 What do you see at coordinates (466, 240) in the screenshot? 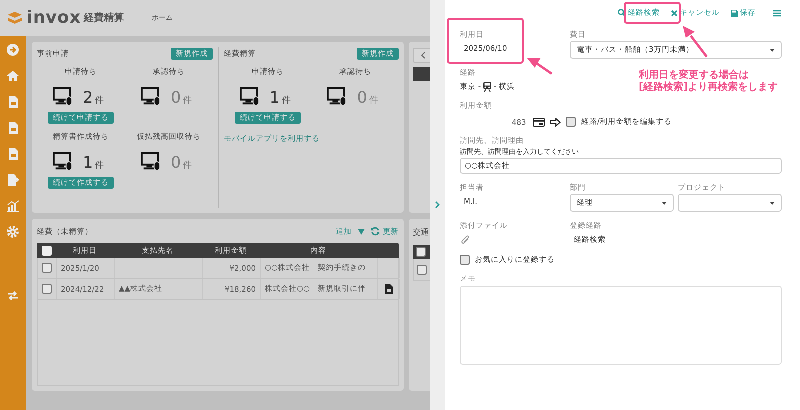
I see `paperclip-icon` at bounding box center [466, 240].